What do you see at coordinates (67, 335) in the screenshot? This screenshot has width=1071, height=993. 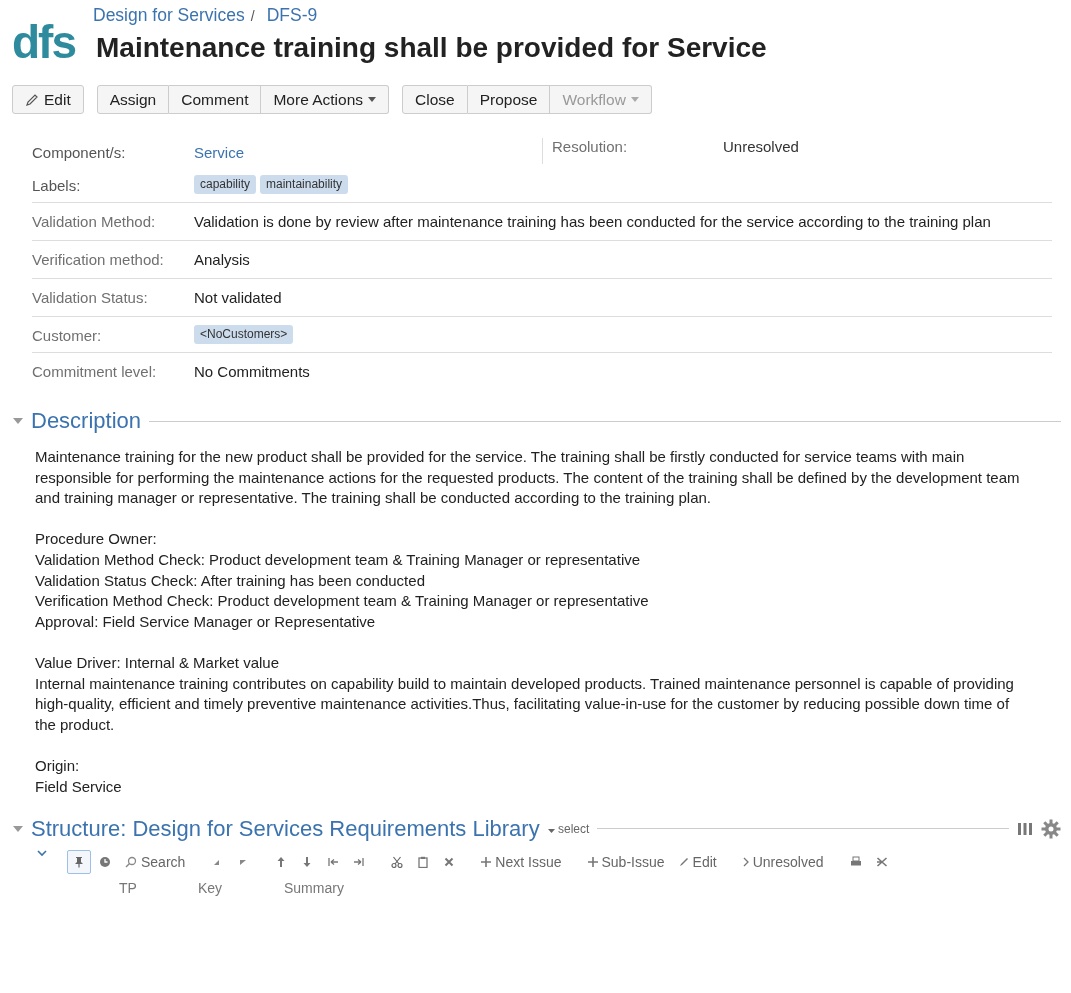 I see `field-label: Customer:` at bounding box center [67, 335].